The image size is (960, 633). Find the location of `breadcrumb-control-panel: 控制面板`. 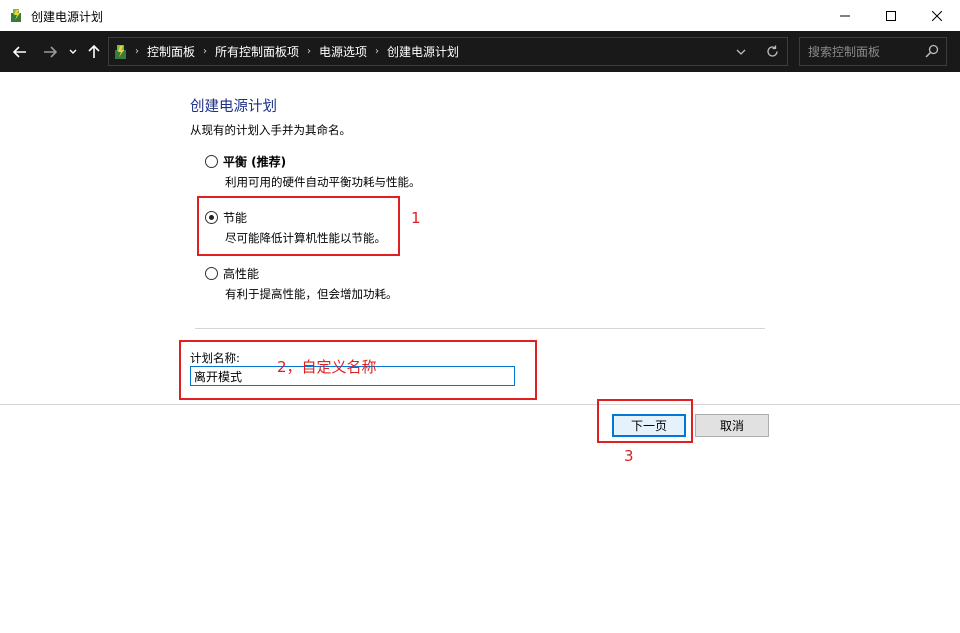

breadcrumb-control-panel: 控制面板 is located at coordinates (171, 51).